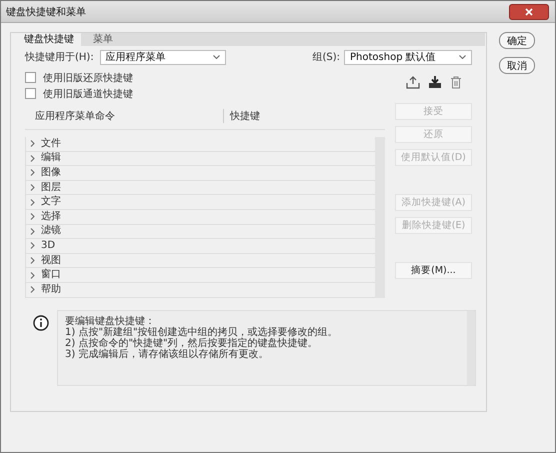  I want to click on column-header: 快捷键, so click(242, 116).